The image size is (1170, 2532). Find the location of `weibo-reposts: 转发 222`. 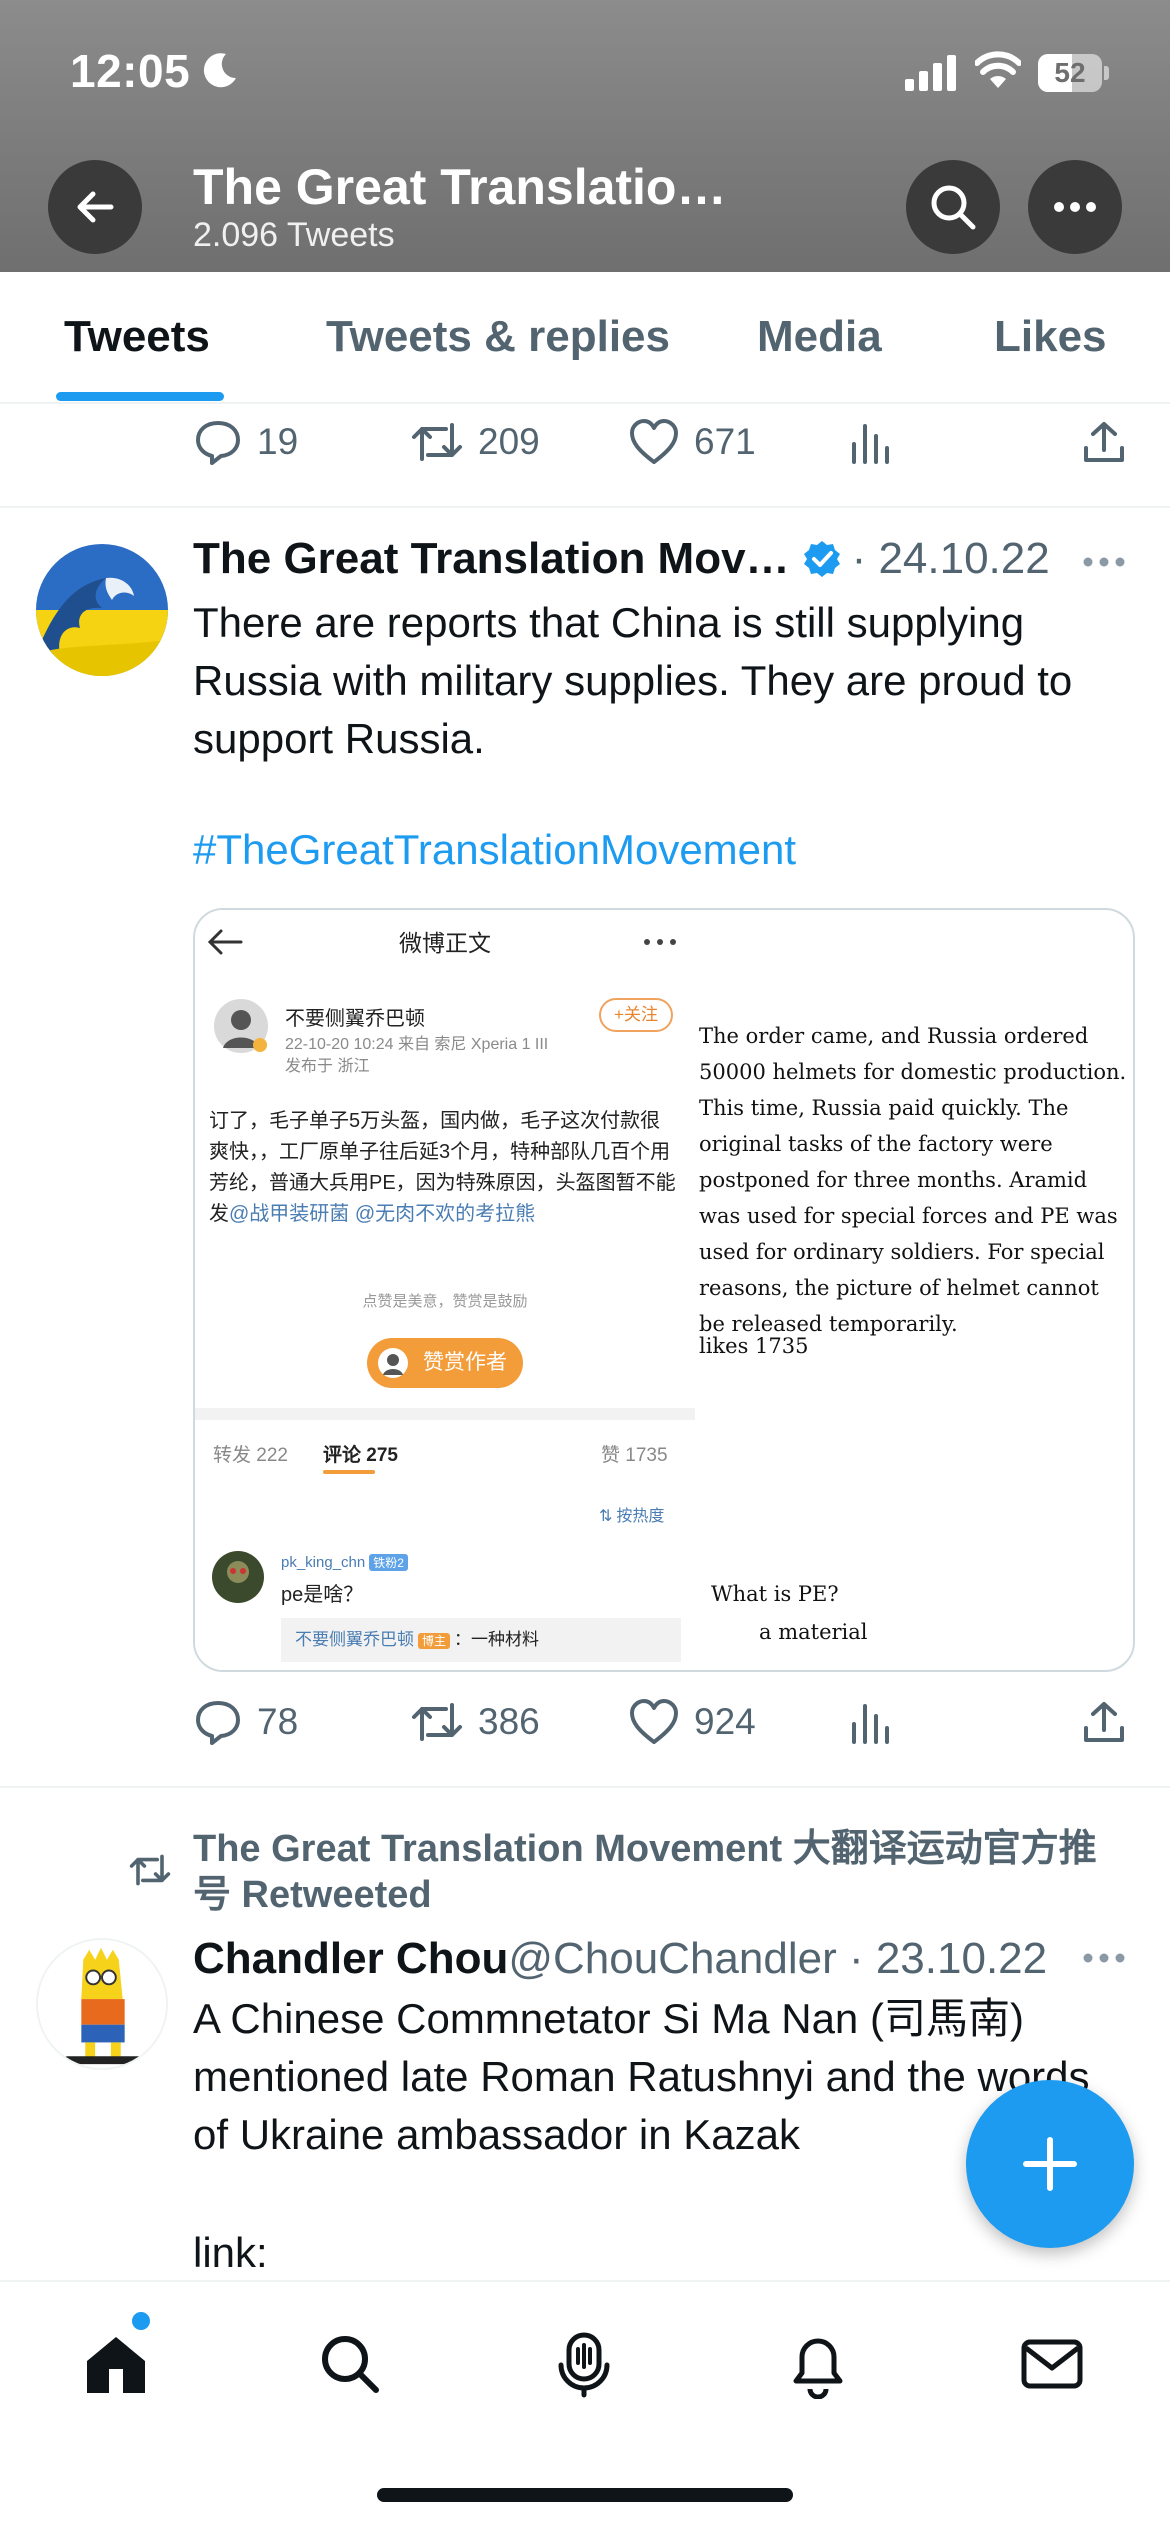

weibo-reposts: 转发 222 is located at coordinates (250, 1455).